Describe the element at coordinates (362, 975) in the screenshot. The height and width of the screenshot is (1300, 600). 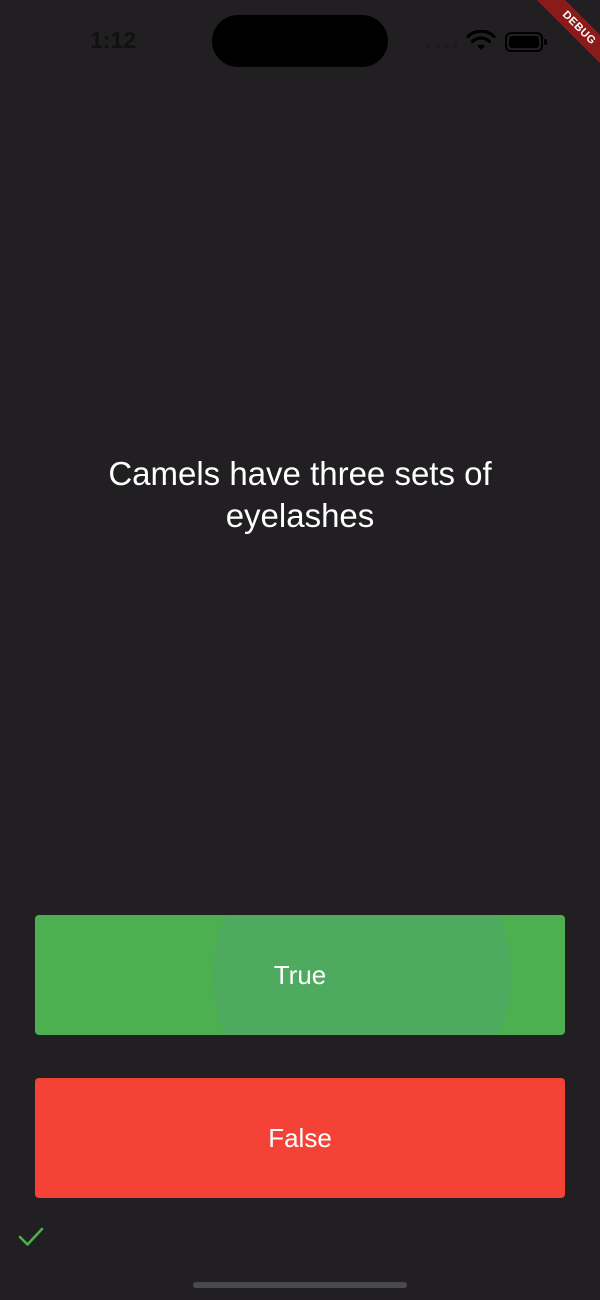
I see `ripple-effect` at that location.